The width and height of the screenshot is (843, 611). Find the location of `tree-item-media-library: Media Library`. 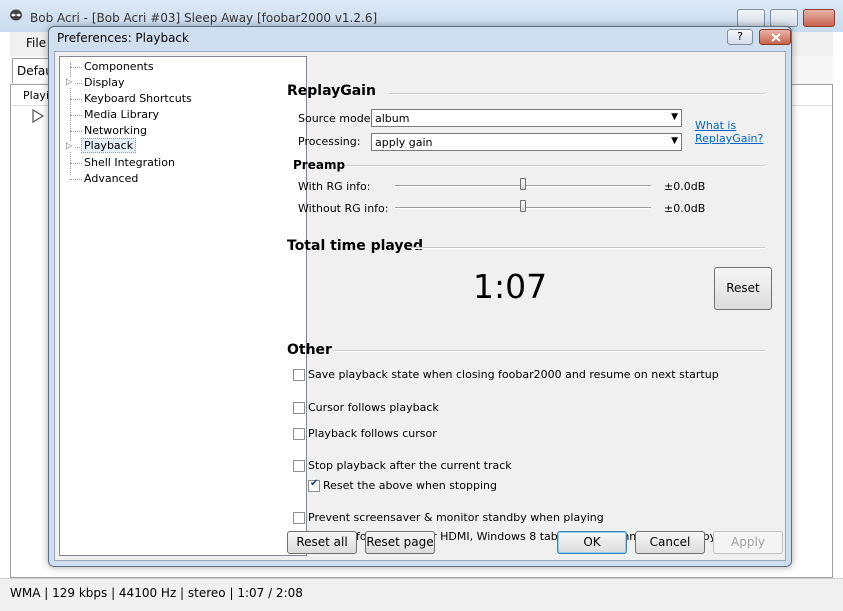

tree-item-media-library: Media Library is located at coordinates (121, 115).